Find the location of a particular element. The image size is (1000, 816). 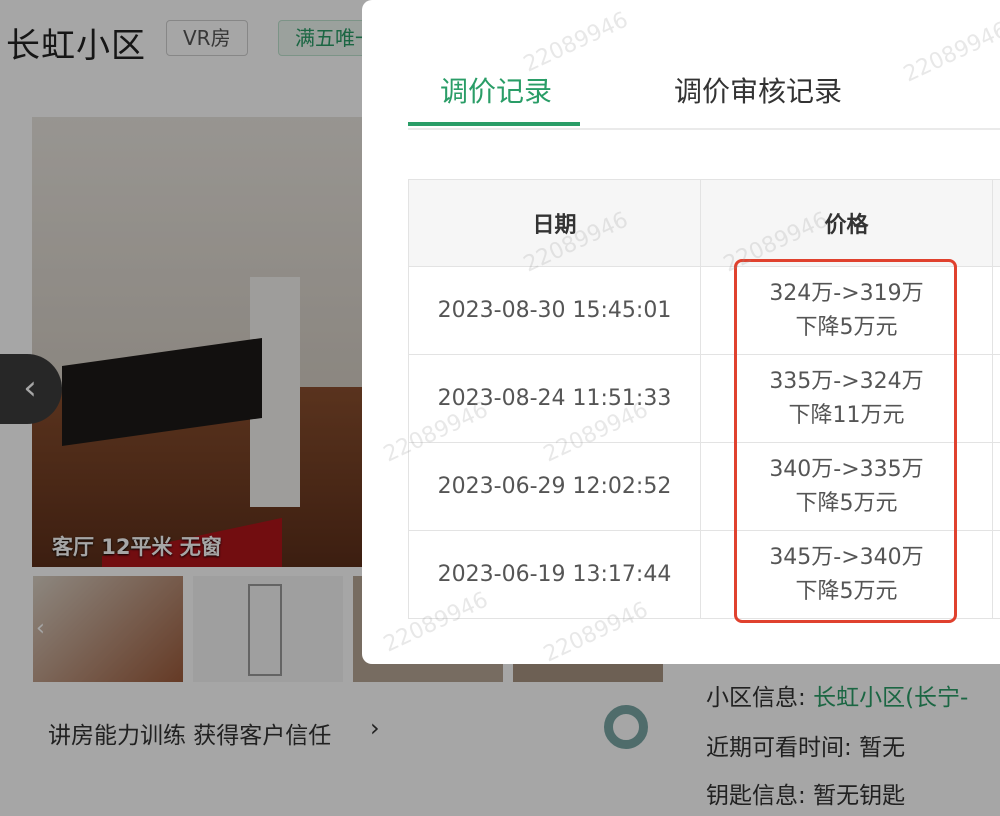

tab-price-adjust: 调价记录 is located at coordinates (496, 90).